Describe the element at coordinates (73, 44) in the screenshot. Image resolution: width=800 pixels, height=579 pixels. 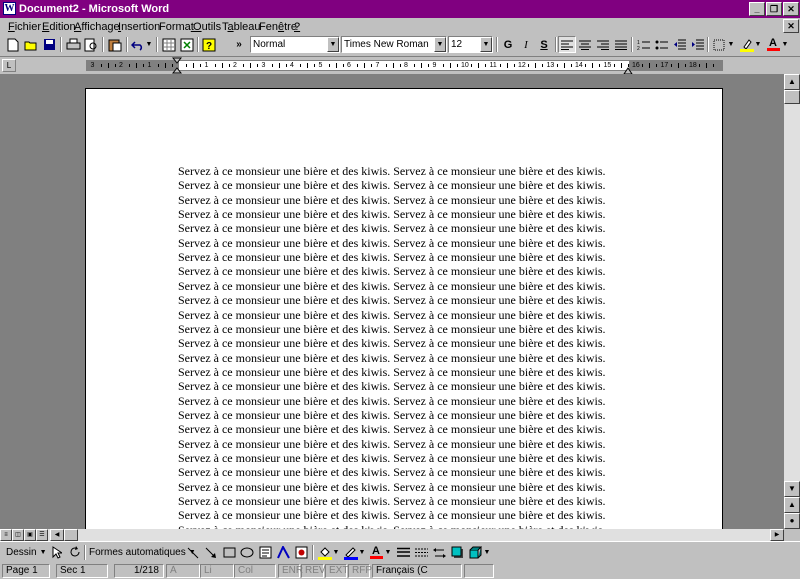
I see `print-icon` at that location.